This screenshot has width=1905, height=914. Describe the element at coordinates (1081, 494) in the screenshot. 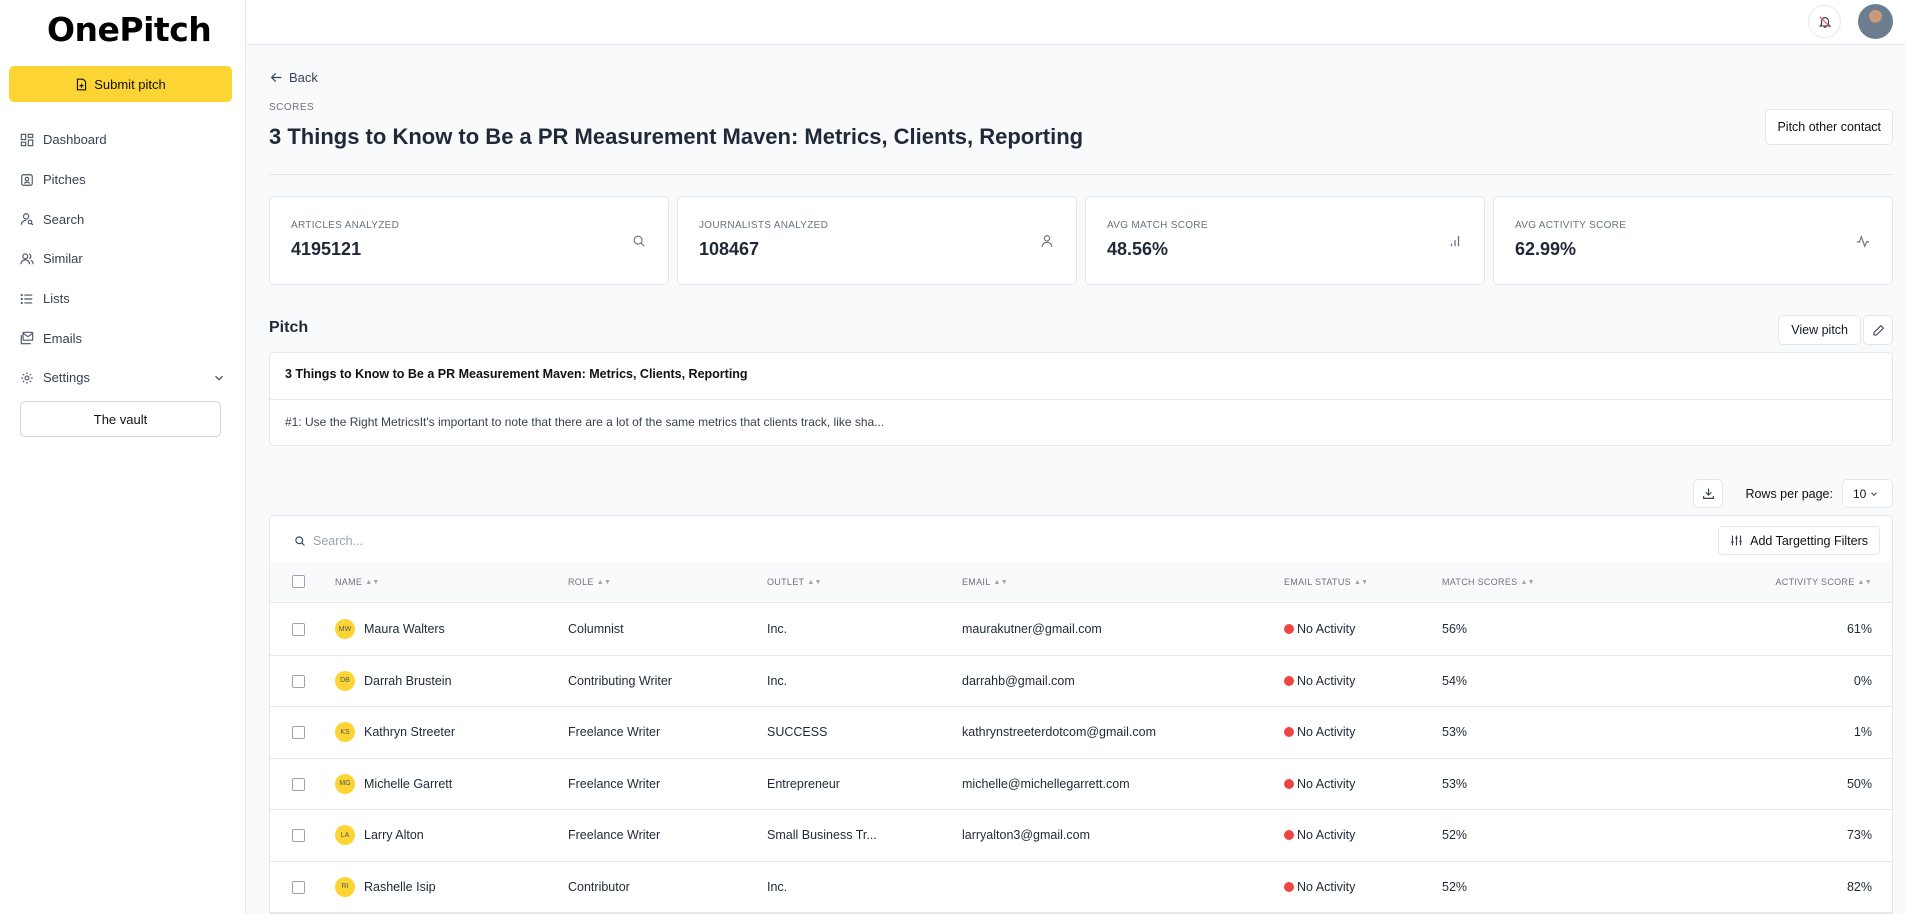

I see `table-toolbar: Rows per page: 10` at that location.